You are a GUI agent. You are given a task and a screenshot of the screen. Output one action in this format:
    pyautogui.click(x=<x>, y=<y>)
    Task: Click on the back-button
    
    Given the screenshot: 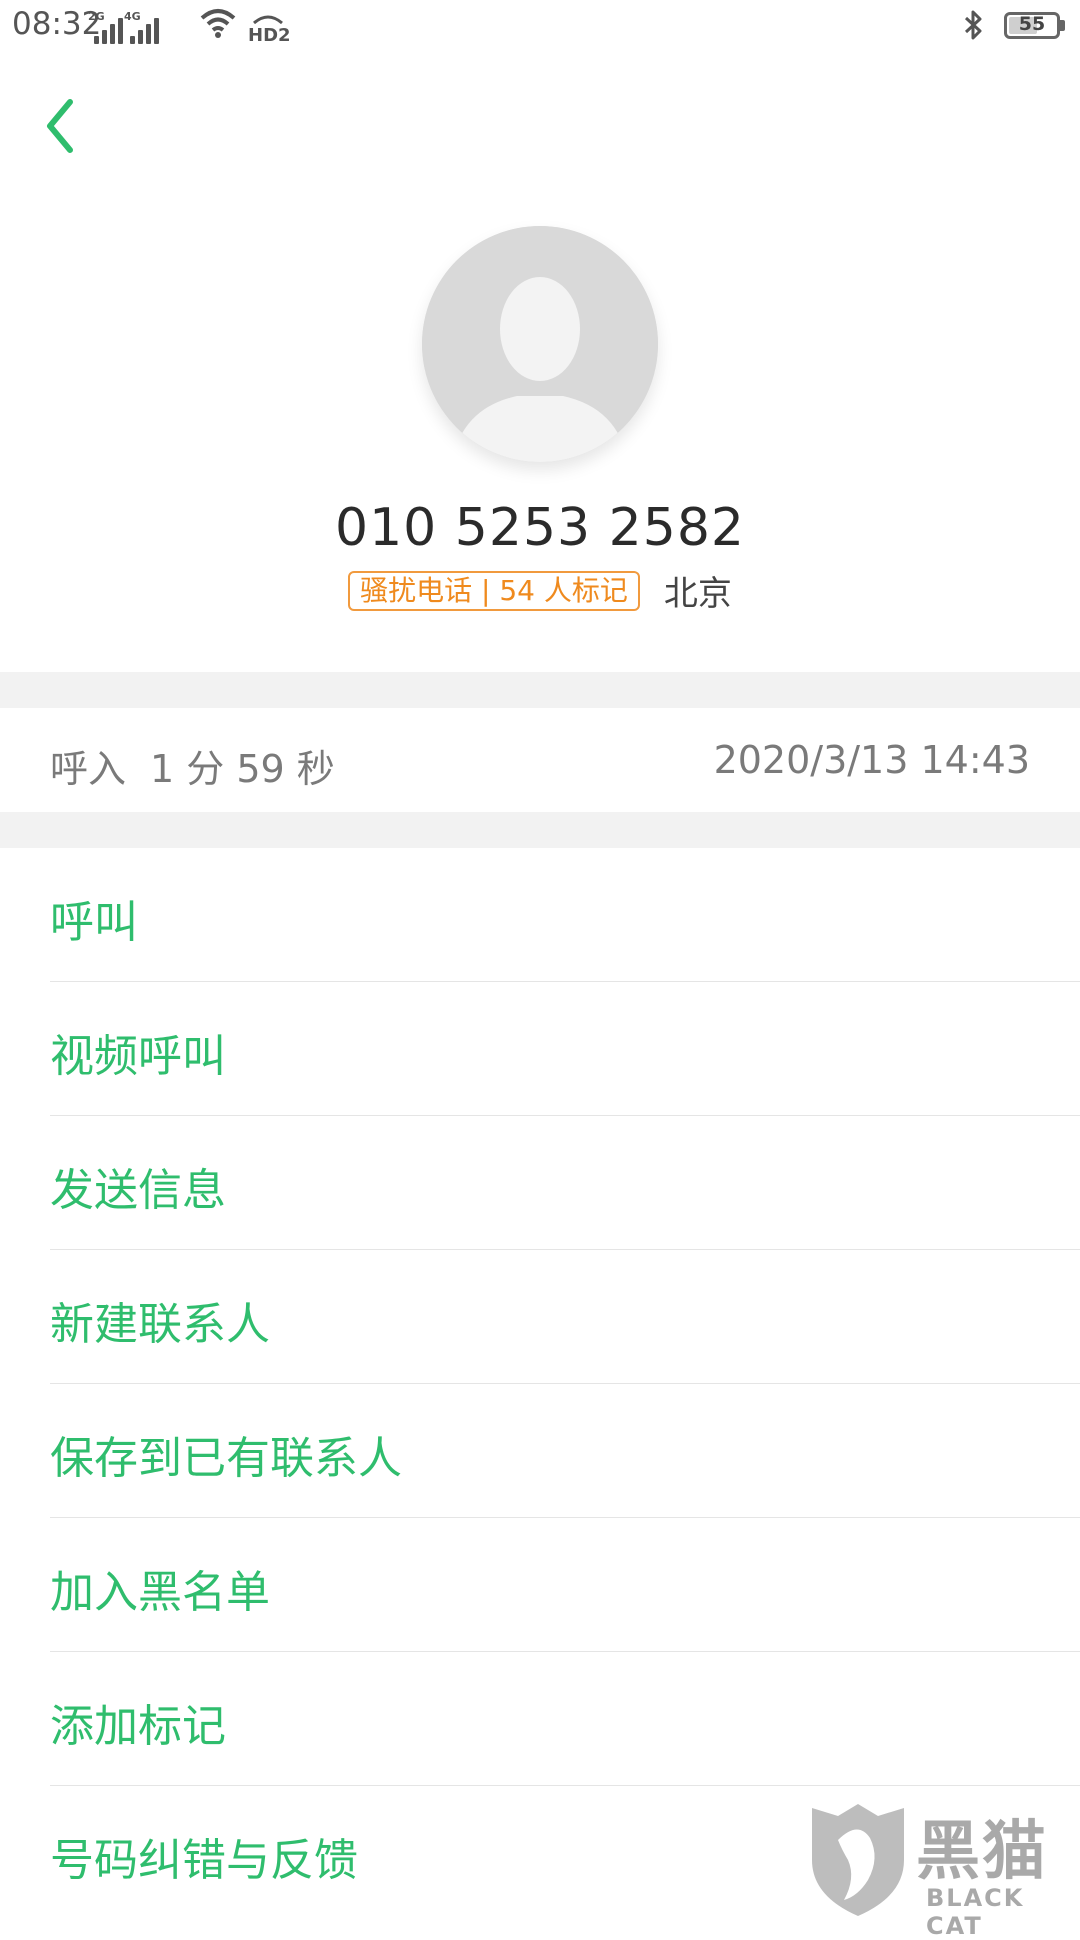 What is the action you would take?
    pyautogui.click(x=63, y=126)
    